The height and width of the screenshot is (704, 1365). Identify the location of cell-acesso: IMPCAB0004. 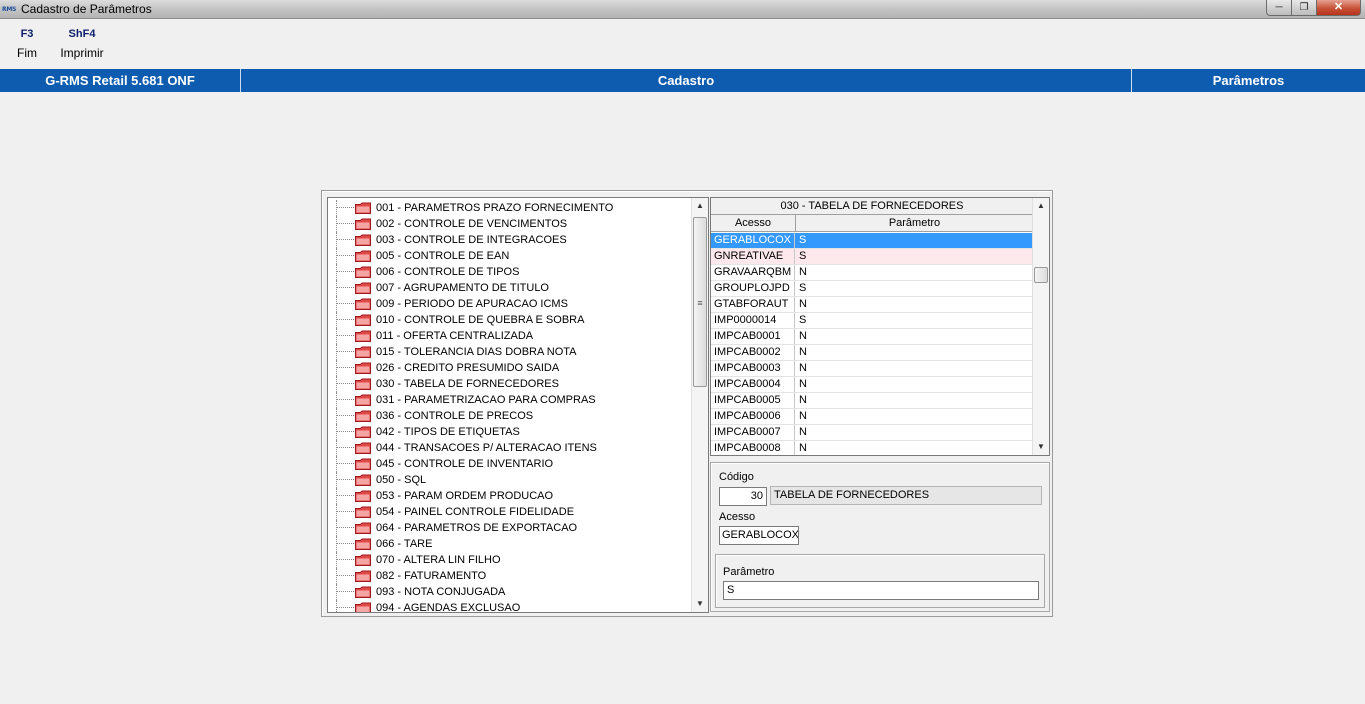
(753, 384).